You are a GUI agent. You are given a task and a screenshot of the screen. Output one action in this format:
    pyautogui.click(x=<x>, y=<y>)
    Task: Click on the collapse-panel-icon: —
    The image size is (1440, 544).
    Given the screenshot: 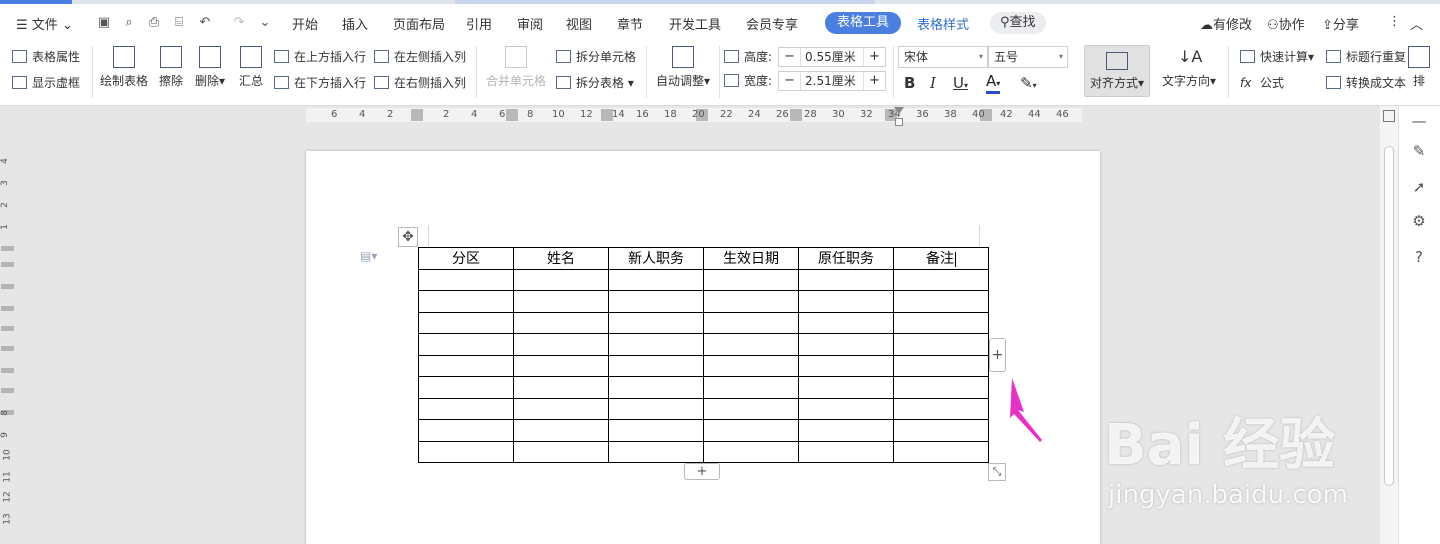 What is the action you would take?
    pyautogui.click(x=1419, y=121)
    